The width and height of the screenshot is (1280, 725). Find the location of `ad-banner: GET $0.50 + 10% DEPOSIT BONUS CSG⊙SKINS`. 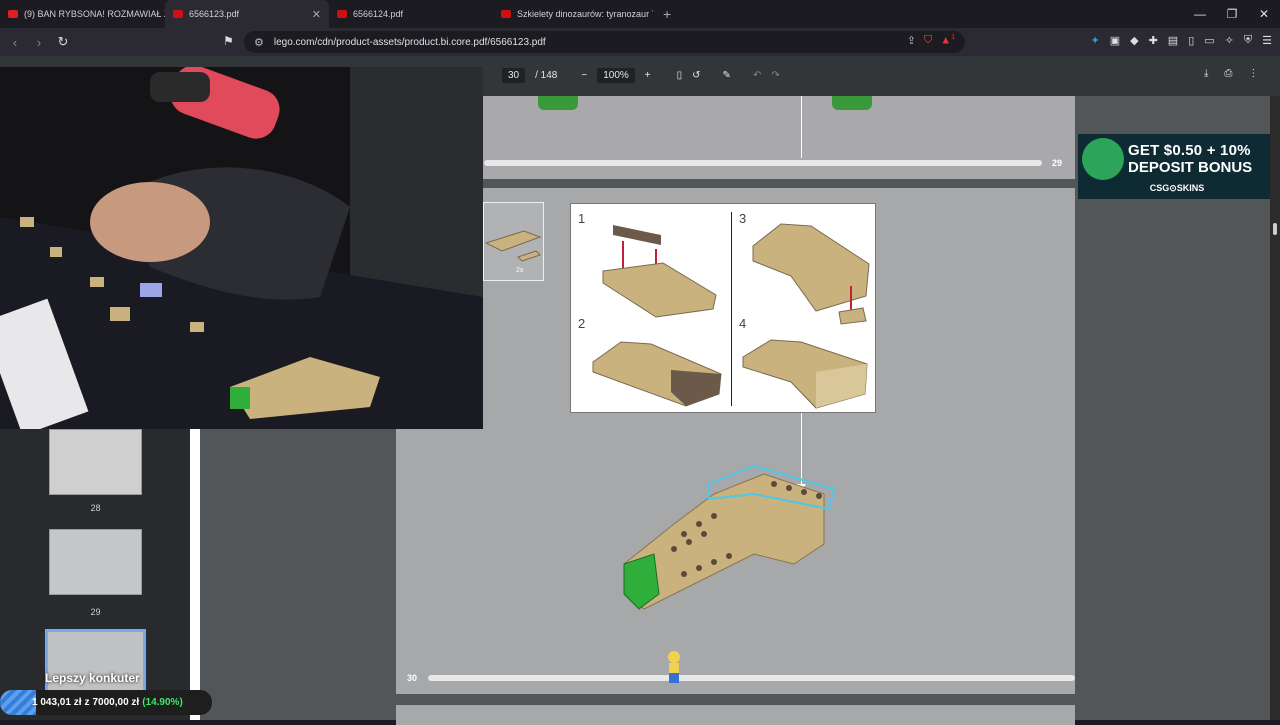

ad-banner: GET $0.50 + 10% DEPOSIT BONUS CSG⊙SKINS is located at coordinates (1177, 166).